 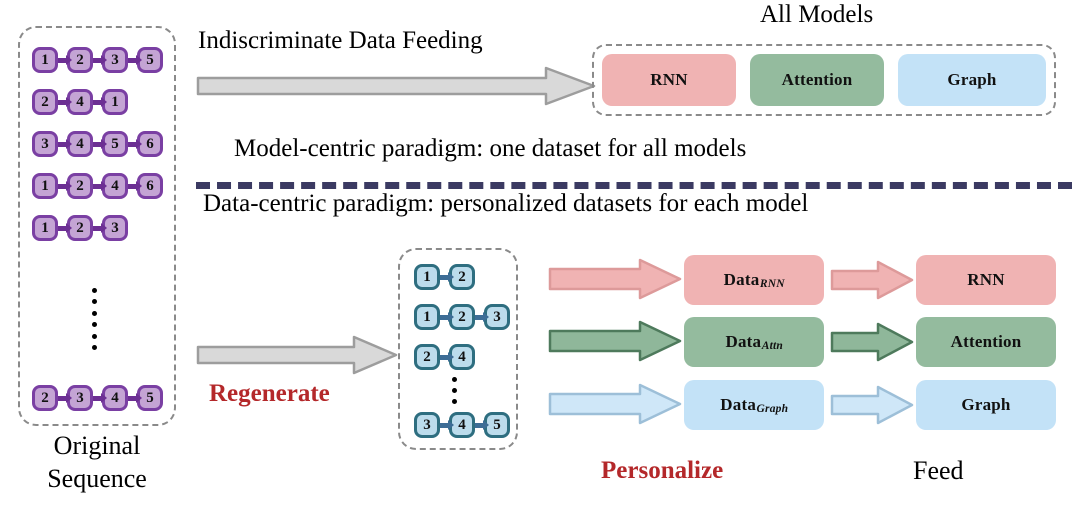 I want to click on all-models-chip-graph: Graph, so click(x=972, y=80).